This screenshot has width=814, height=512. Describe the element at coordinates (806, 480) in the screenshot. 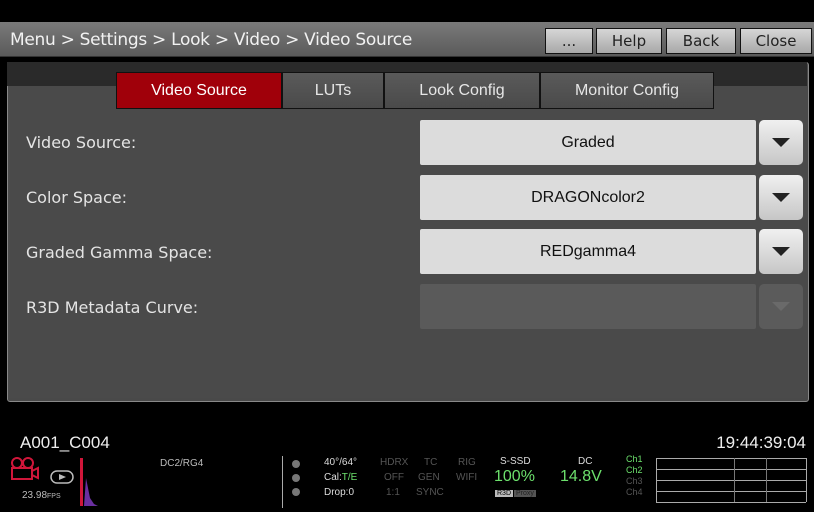

I see `meter-border` at that location.